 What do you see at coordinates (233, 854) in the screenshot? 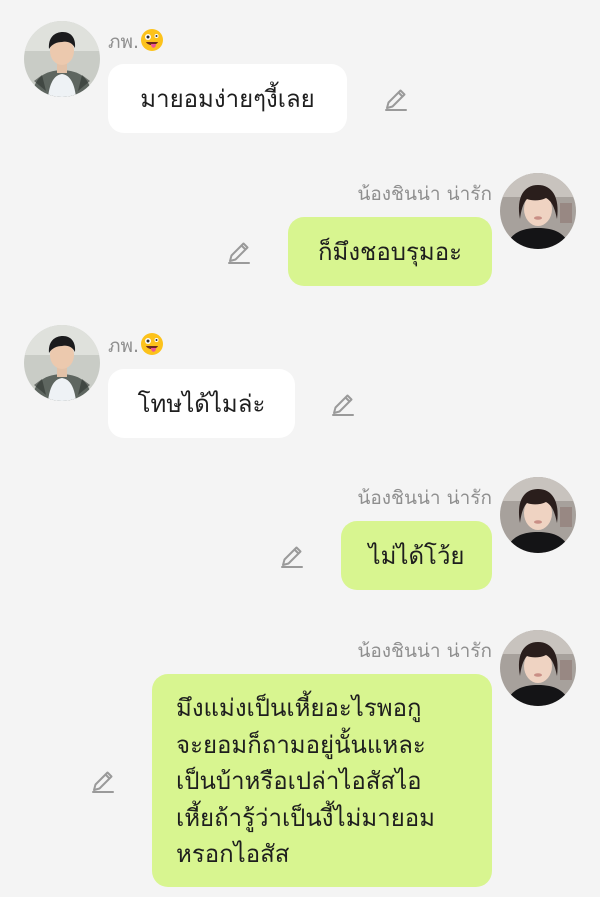
I see `message-line: หรอกไอสัส` at bounding box center [233, 854].